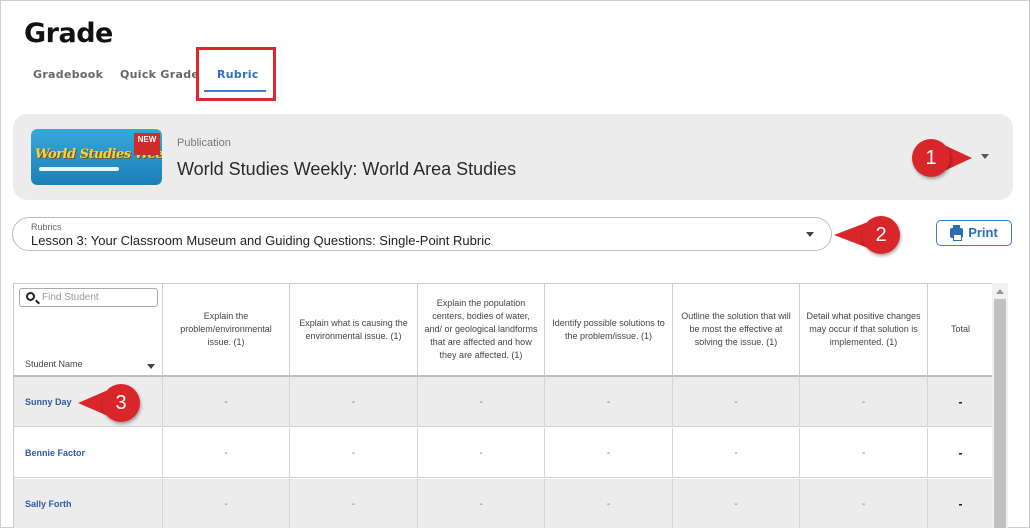  I want to click on sort-chevron-down-icon, so click(151, 366).